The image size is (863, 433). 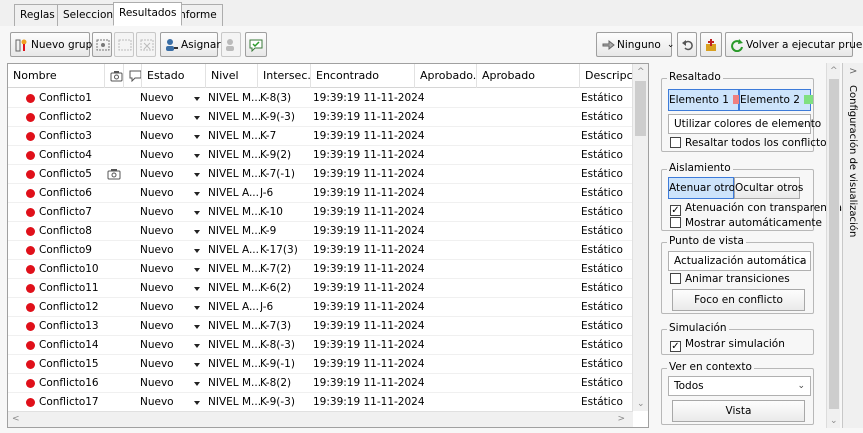 What do you see at coordinates (56, 76) in the screenshot?
I see `col-nombre: Nombre` at bounding box center [56, 76].